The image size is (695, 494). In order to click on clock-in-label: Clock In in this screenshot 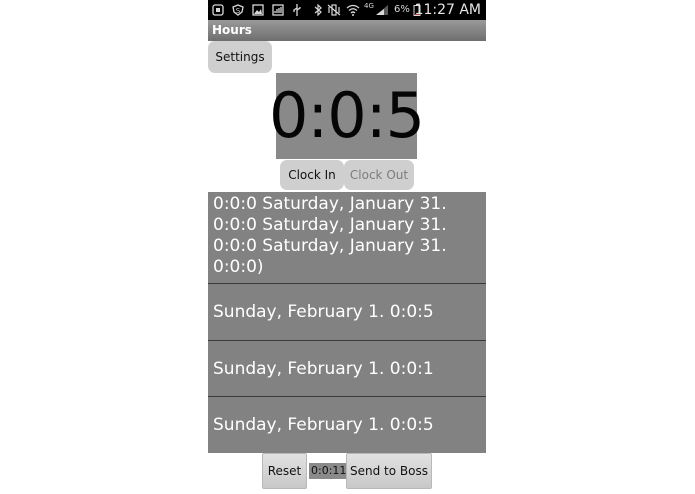, I will do `click(312, 175)`.